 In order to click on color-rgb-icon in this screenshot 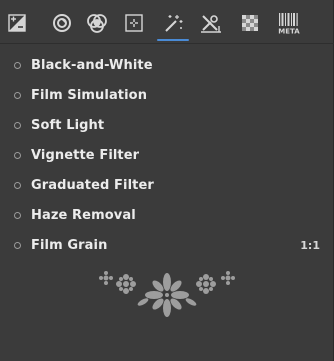, I will do `click(97, 23)`.